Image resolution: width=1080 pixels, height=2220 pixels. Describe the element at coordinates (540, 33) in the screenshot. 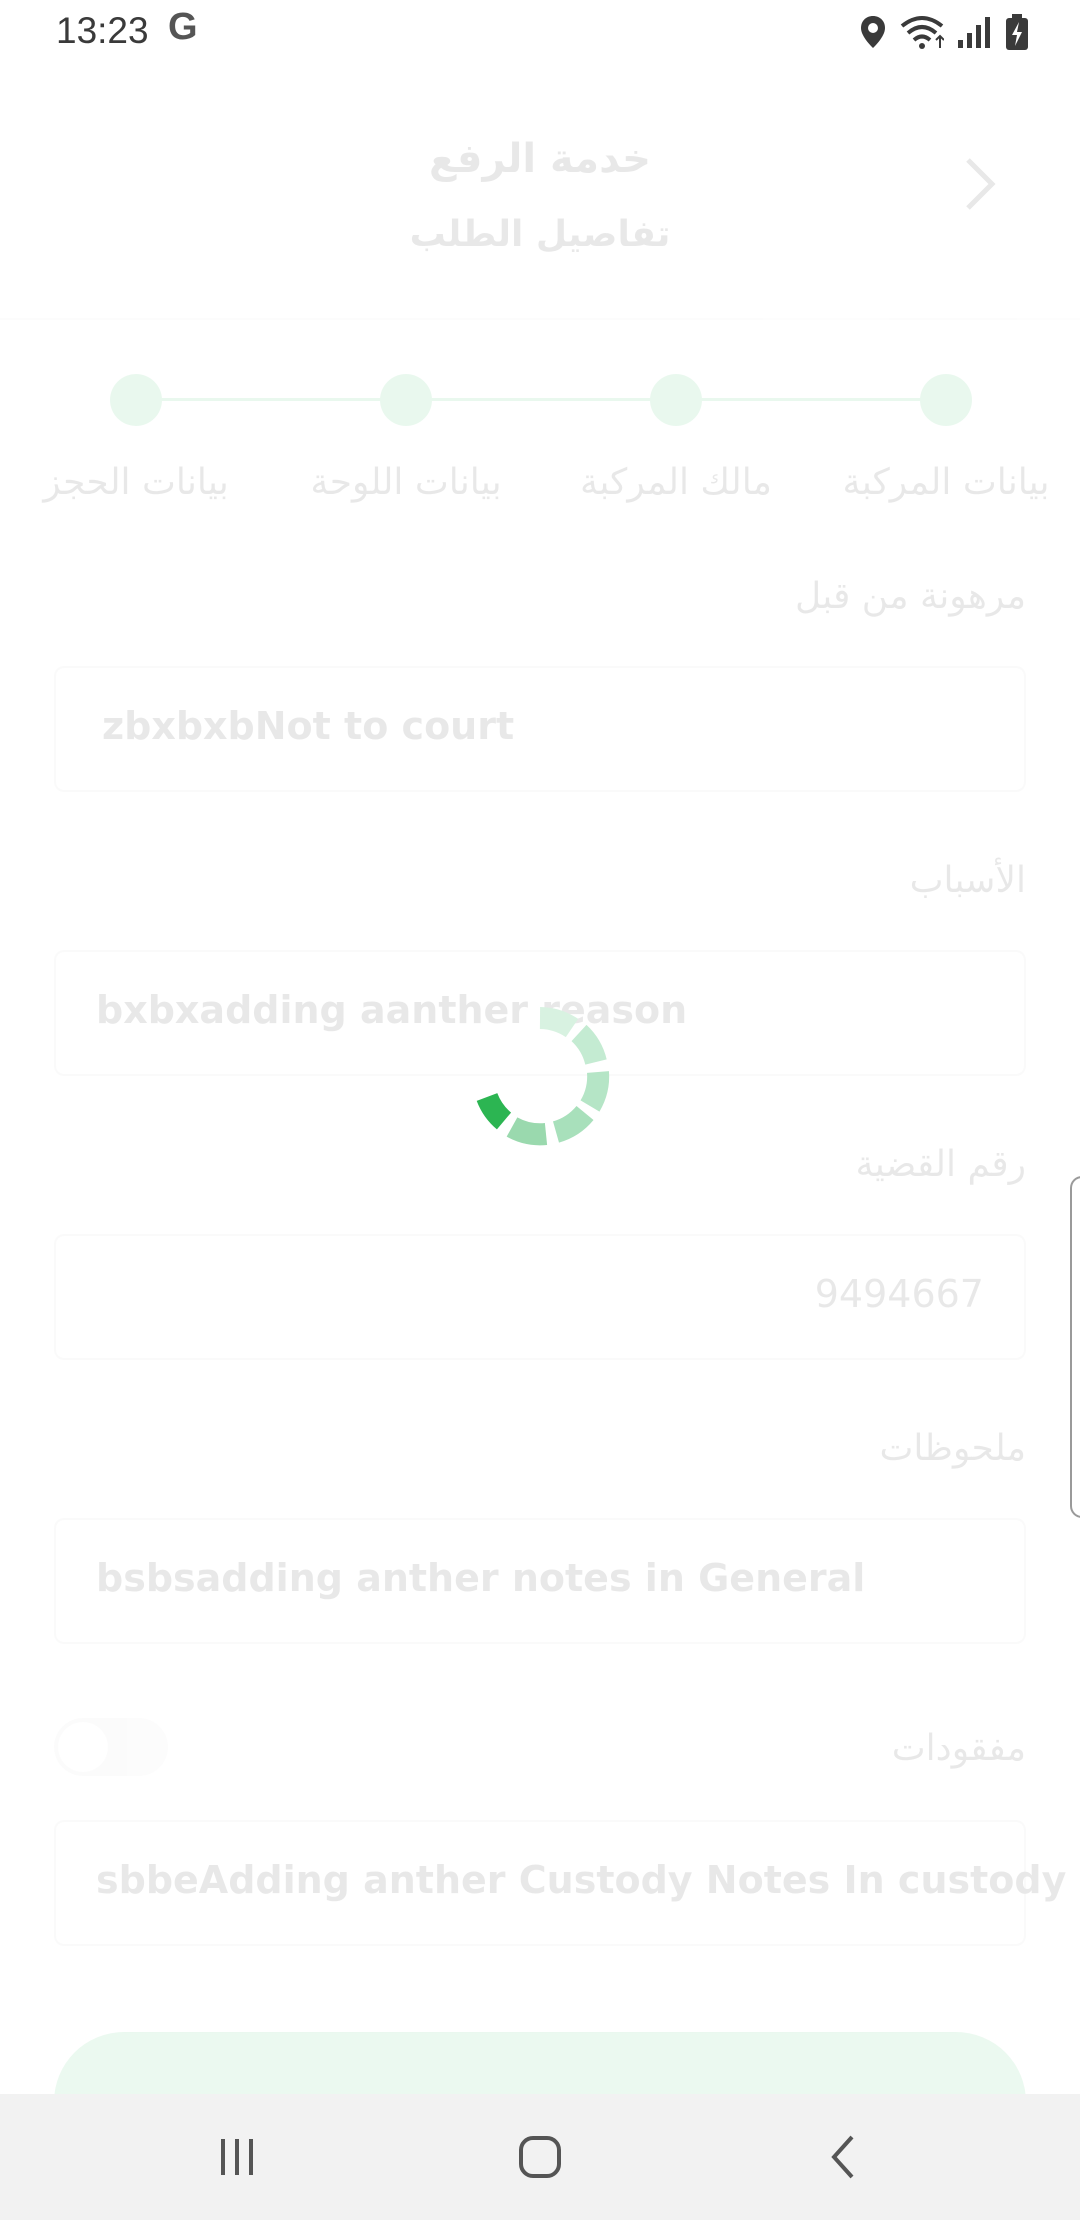

I see `status-bar: 13:23 G` at that location.